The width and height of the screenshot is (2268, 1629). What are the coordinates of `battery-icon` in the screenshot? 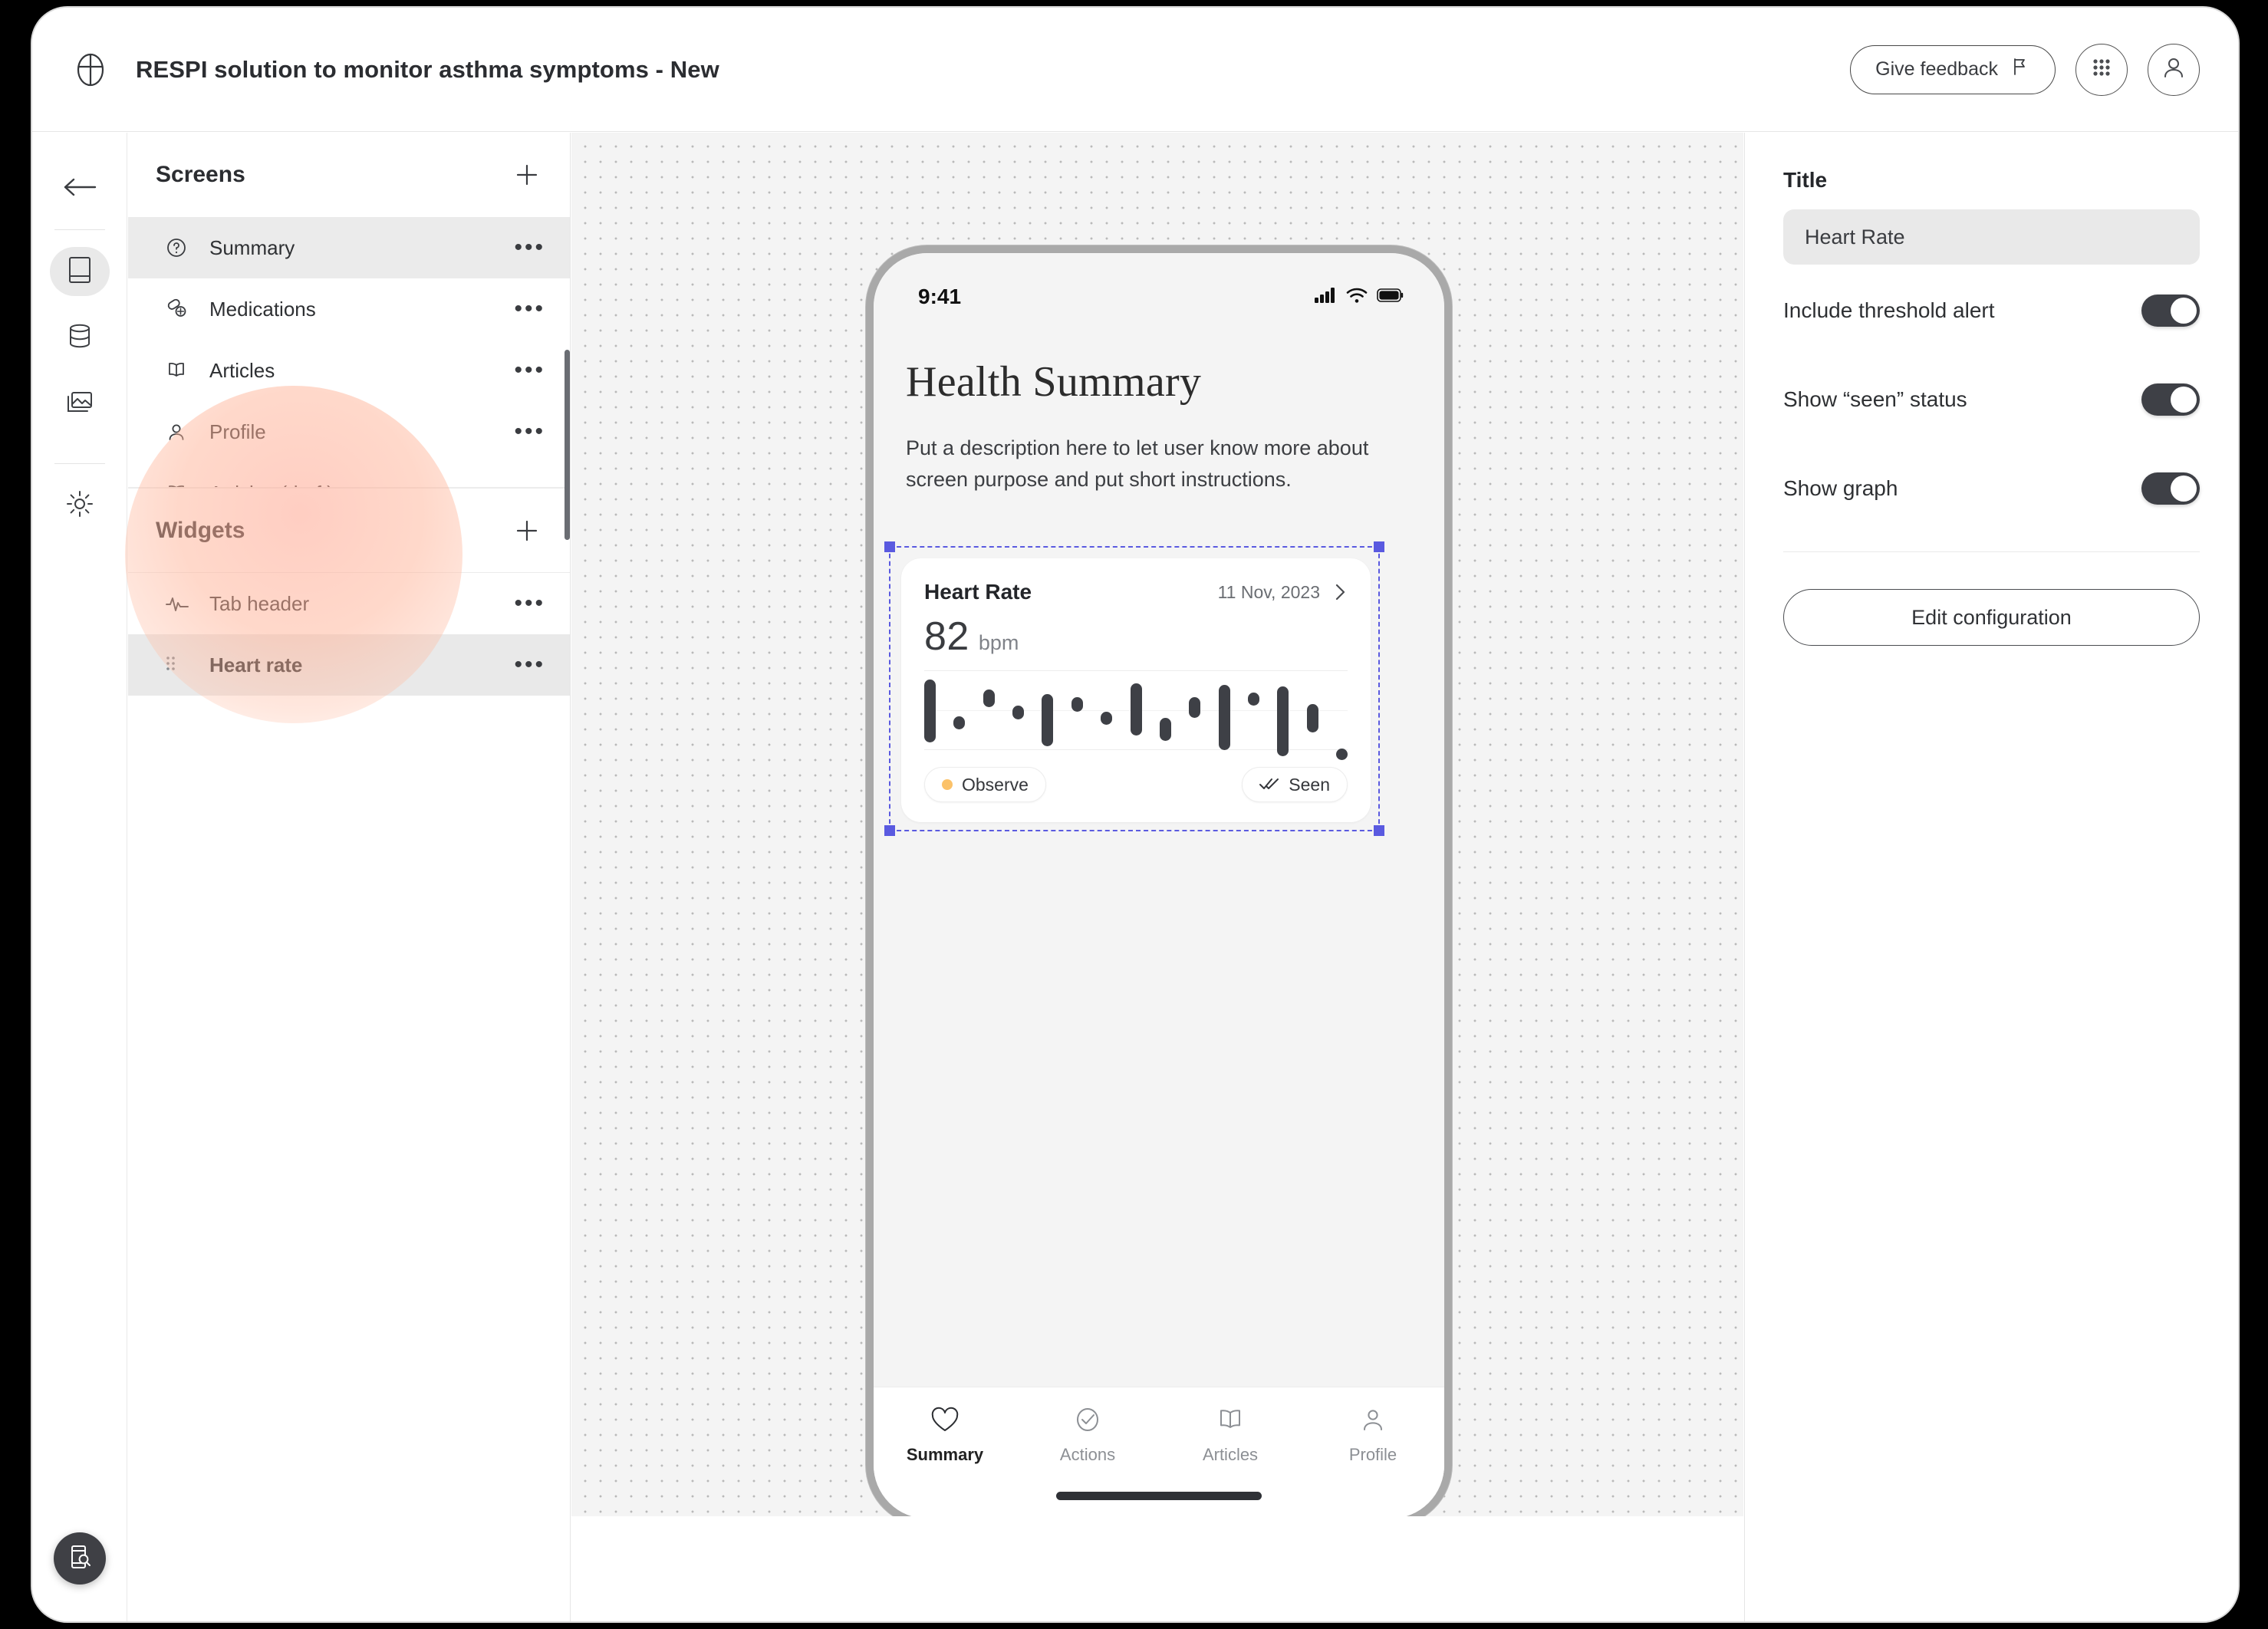 It's located at (1391, 297).